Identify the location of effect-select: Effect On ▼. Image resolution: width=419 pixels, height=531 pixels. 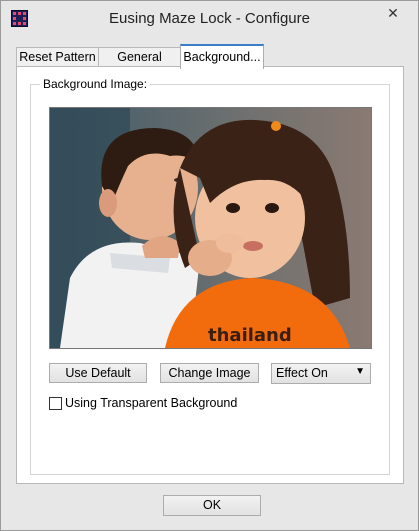
(321, 373).